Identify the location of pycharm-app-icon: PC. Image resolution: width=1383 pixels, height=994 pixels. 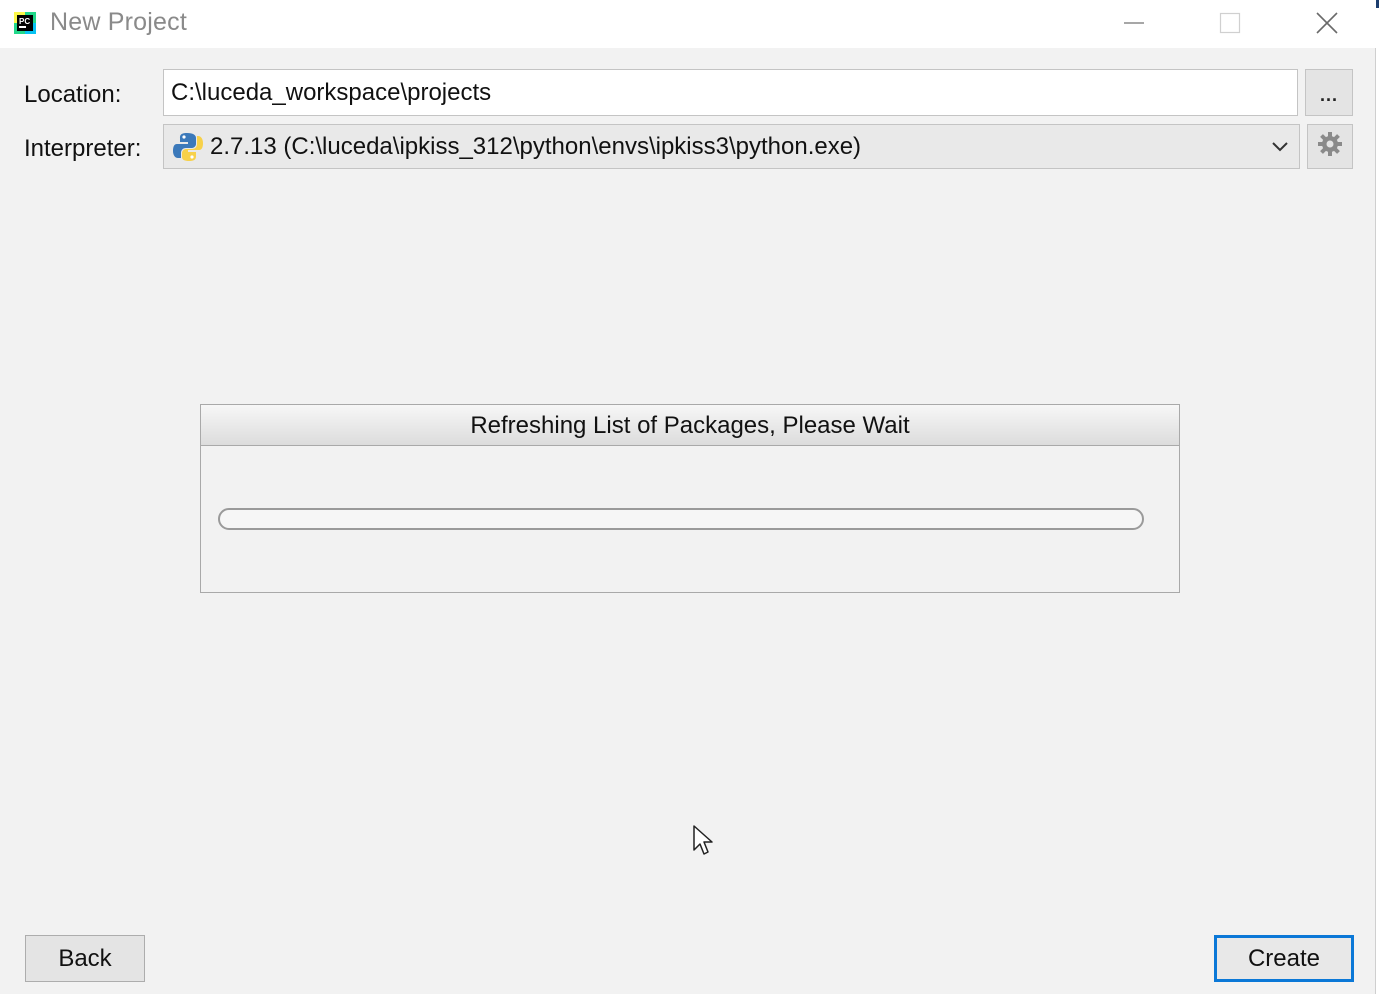
(25, 23).